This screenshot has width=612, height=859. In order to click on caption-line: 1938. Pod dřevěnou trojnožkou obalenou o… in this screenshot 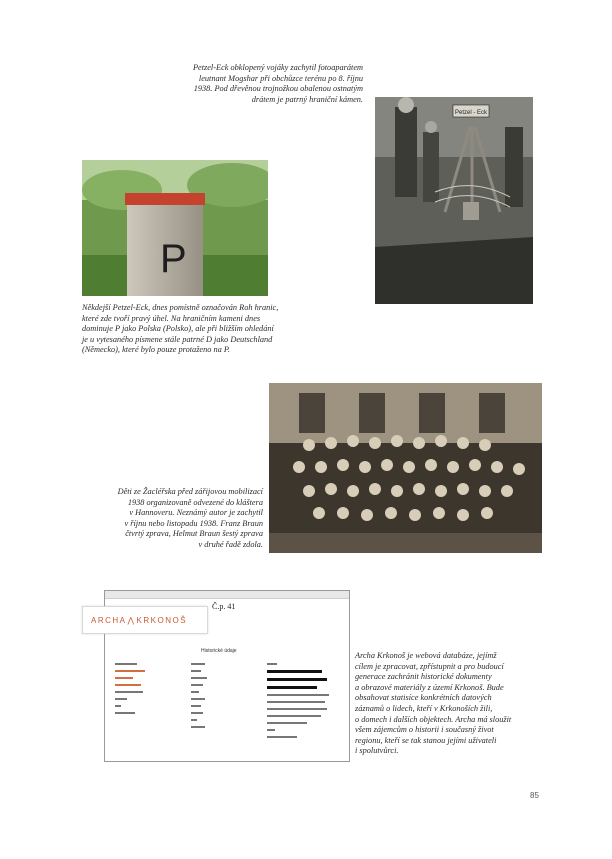, I will do `click(278, 89)`.